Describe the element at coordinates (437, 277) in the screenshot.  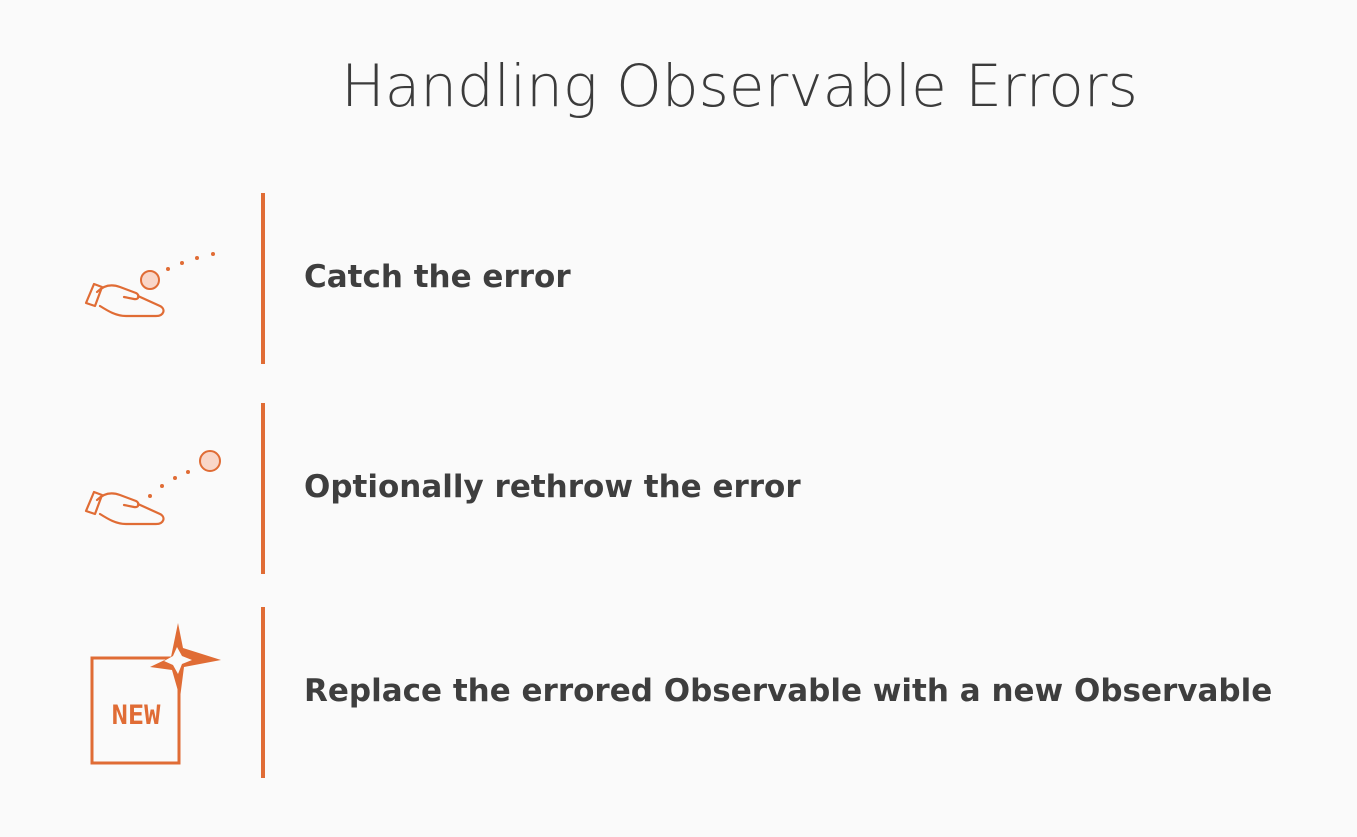
I see `item-label: Catch the error` at that location.